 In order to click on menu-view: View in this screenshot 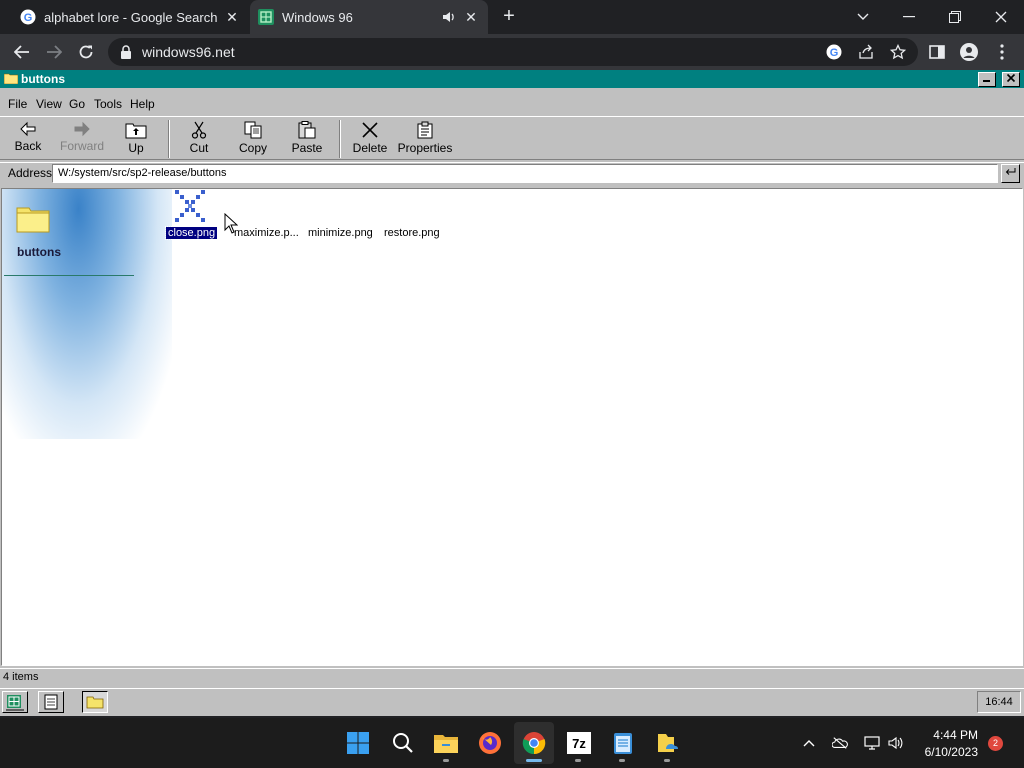, I will do `click(49, 104)`.